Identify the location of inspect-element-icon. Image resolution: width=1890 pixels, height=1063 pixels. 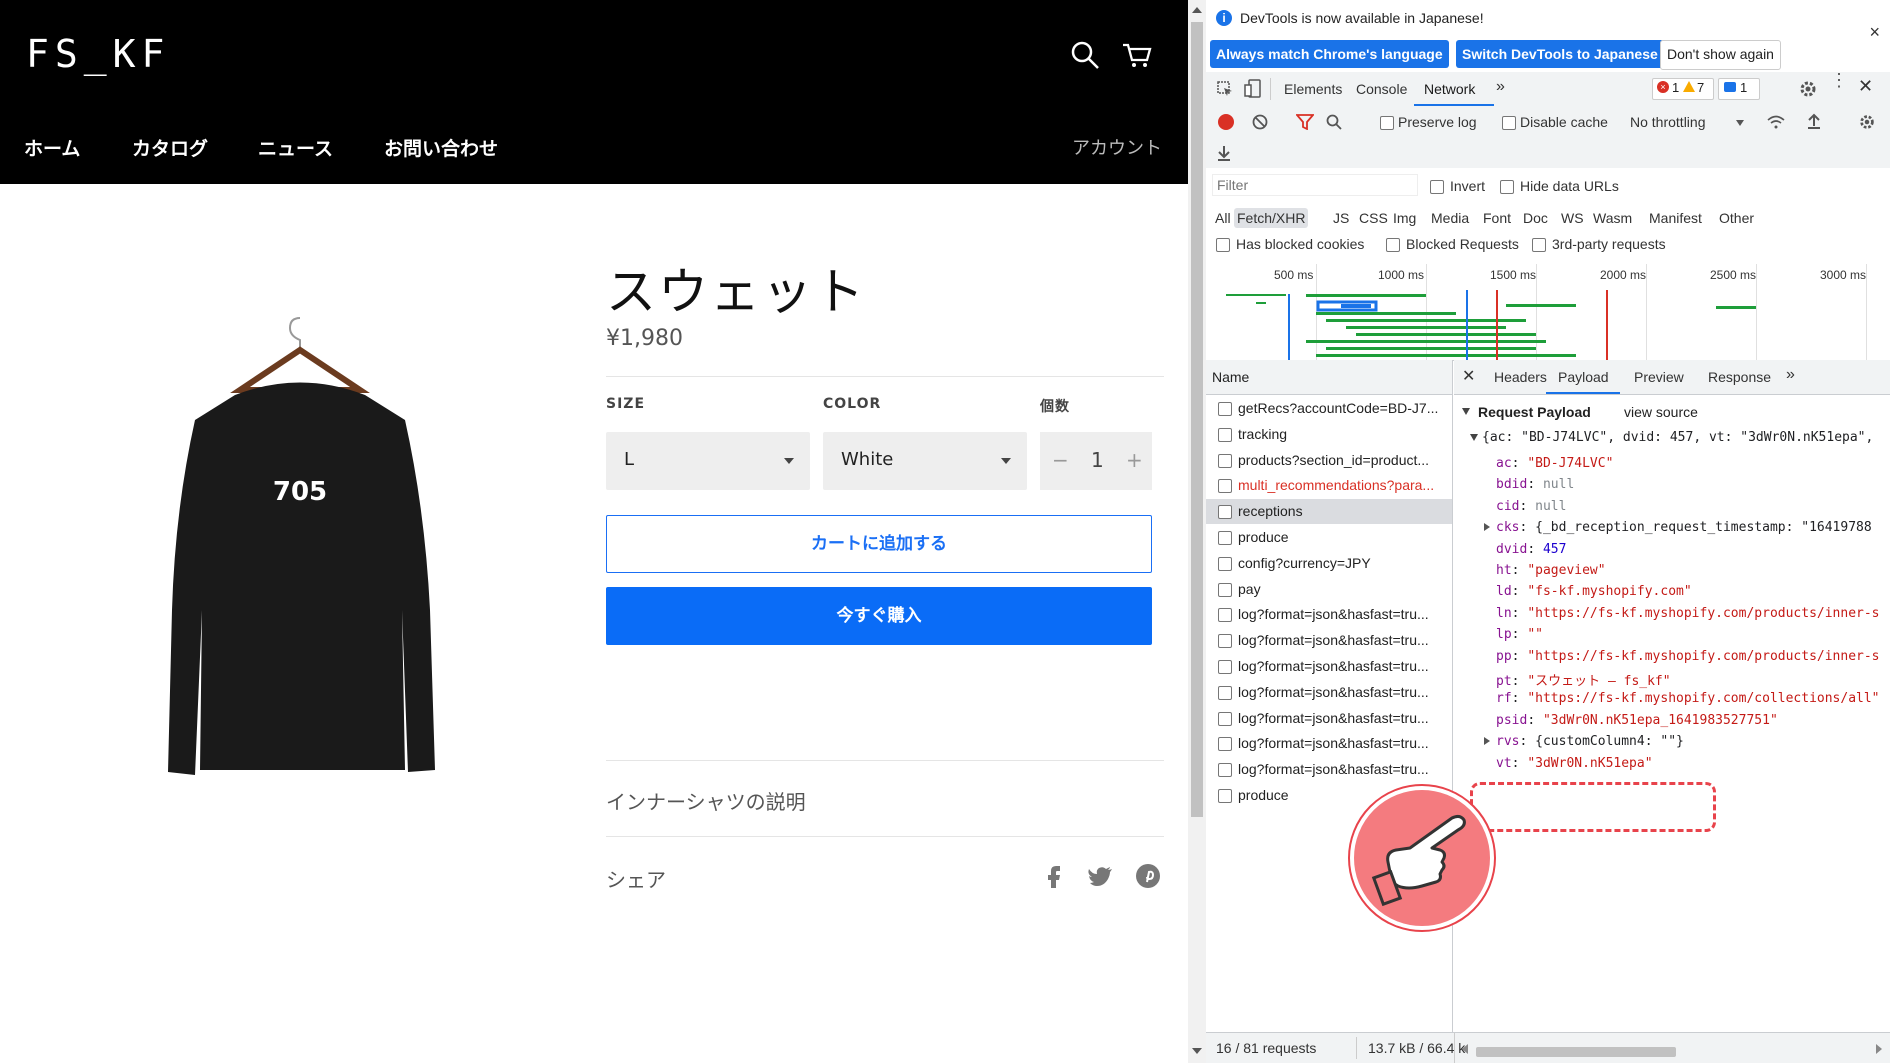
(1225, 89).